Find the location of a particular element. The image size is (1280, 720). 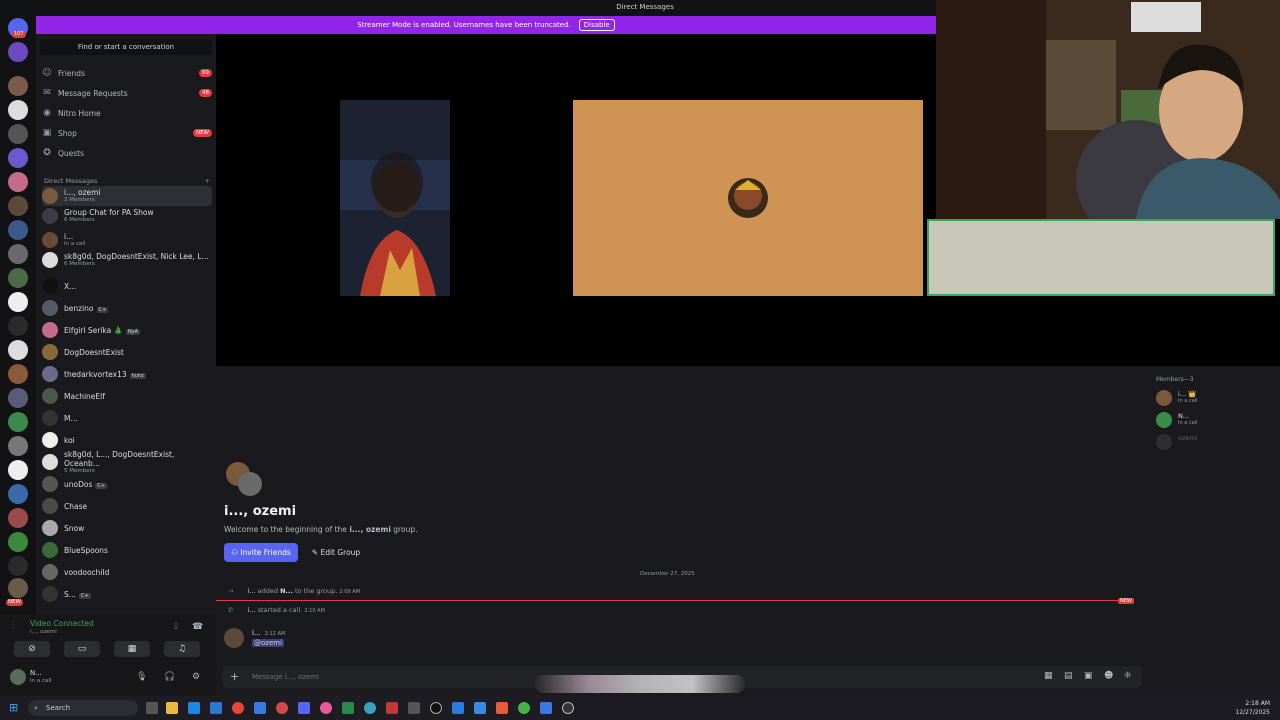

invite-friends-button: ⚇ Invite Friends is located at coordinates (261, 552).